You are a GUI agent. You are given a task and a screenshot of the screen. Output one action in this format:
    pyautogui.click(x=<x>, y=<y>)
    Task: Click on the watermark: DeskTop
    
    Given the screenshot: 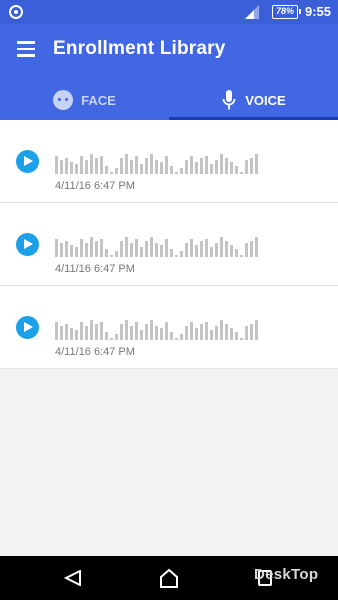 What is the action you would take?
    pyautogui.click(x=286, y=574)
    